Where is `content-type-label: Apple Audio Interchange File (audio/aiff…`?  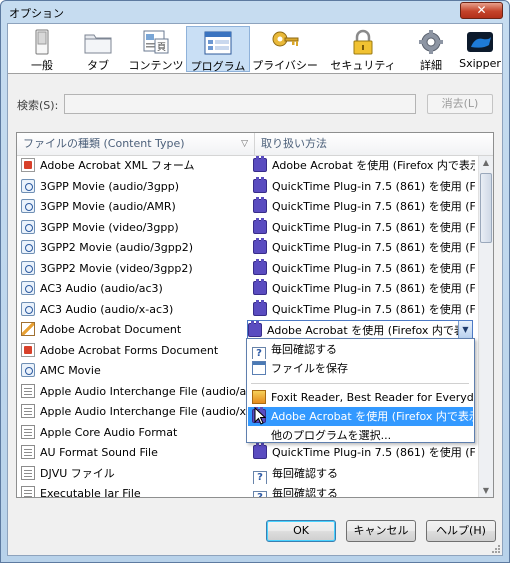 content-type-label: Apple Audio Interchange File (audio/aiff… is located at coordinates (145, 391).